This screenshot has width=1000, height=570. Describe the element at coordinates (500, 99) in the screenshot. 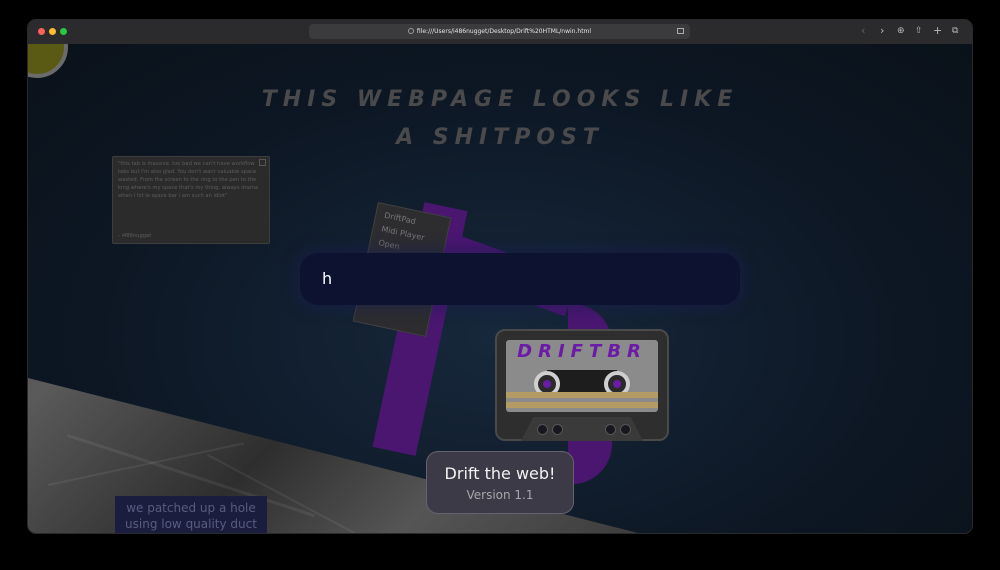

I see `headline-line1: THIS WEBPAGE LOOKS LIKE` at that location.